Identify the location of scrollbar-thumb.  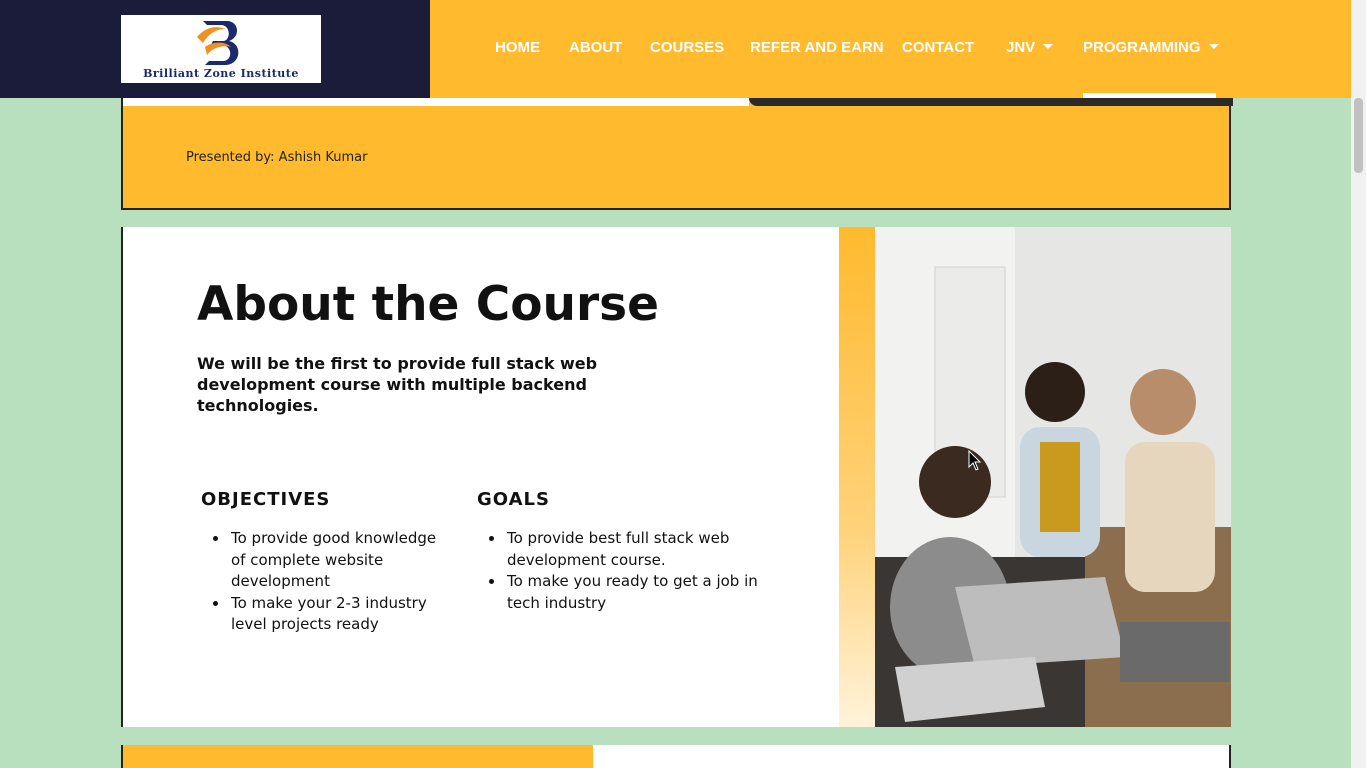
(1358, 135).